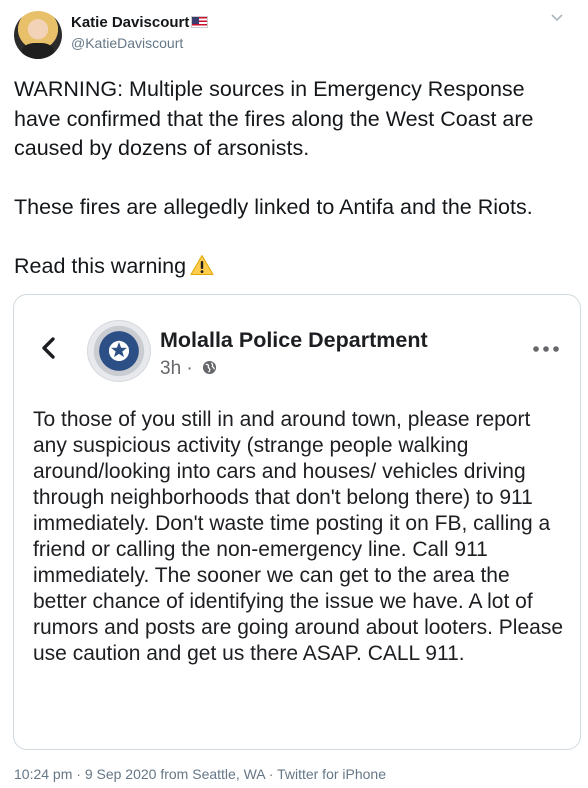 The width and height of the screenshot is (588, 788). What do you see at coordinates (209, 367) in the screenshot?
I see `globe-icon` at bounding box center [209, 367].